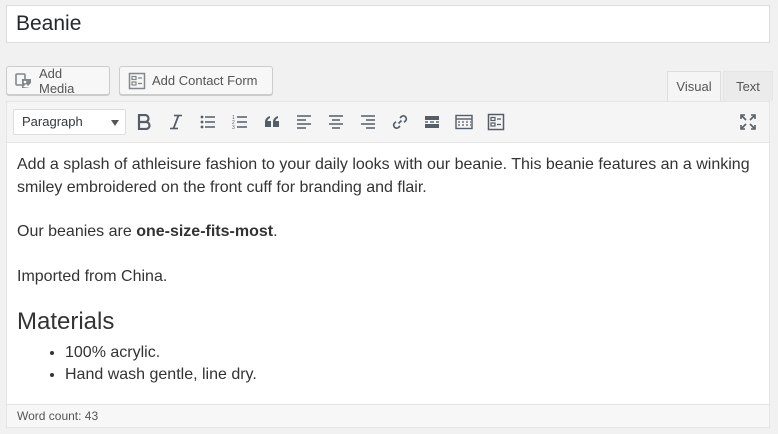 This screenshot has width=778, height=434. I want to click on form-button, so click(496, 122).